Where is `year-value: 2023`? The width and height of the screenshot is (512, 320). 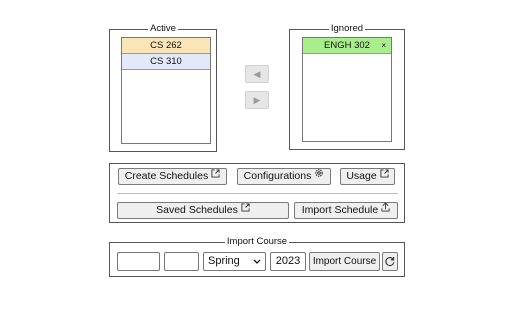 year-value: 2023 is located at coordinates (288, 261).